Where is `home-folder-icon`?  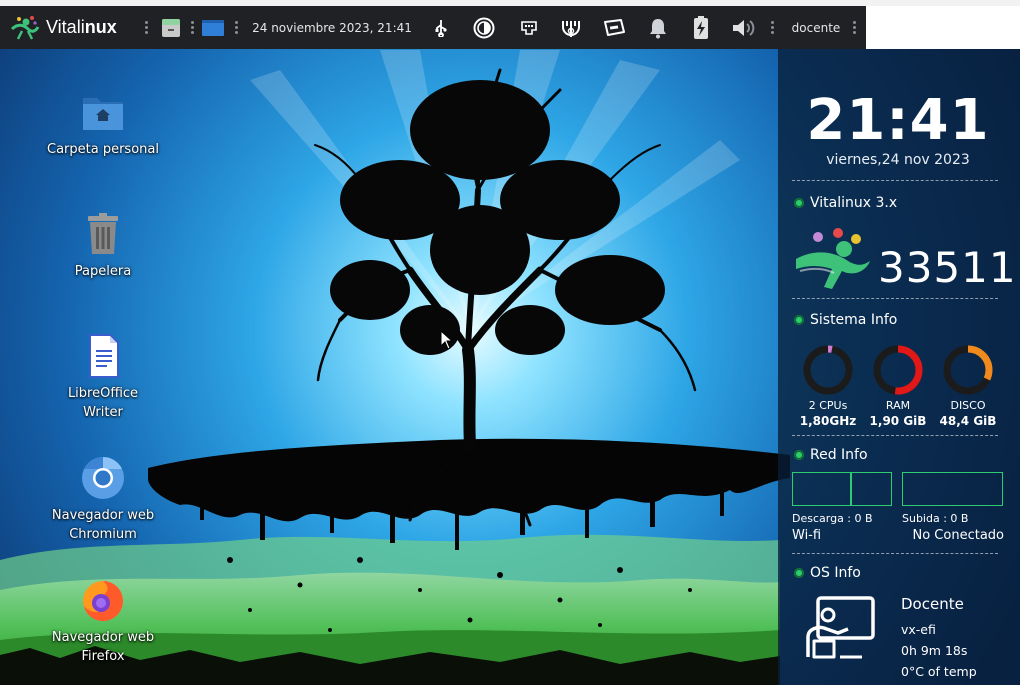 home-folder-icon is located at coordinates (103, 112).